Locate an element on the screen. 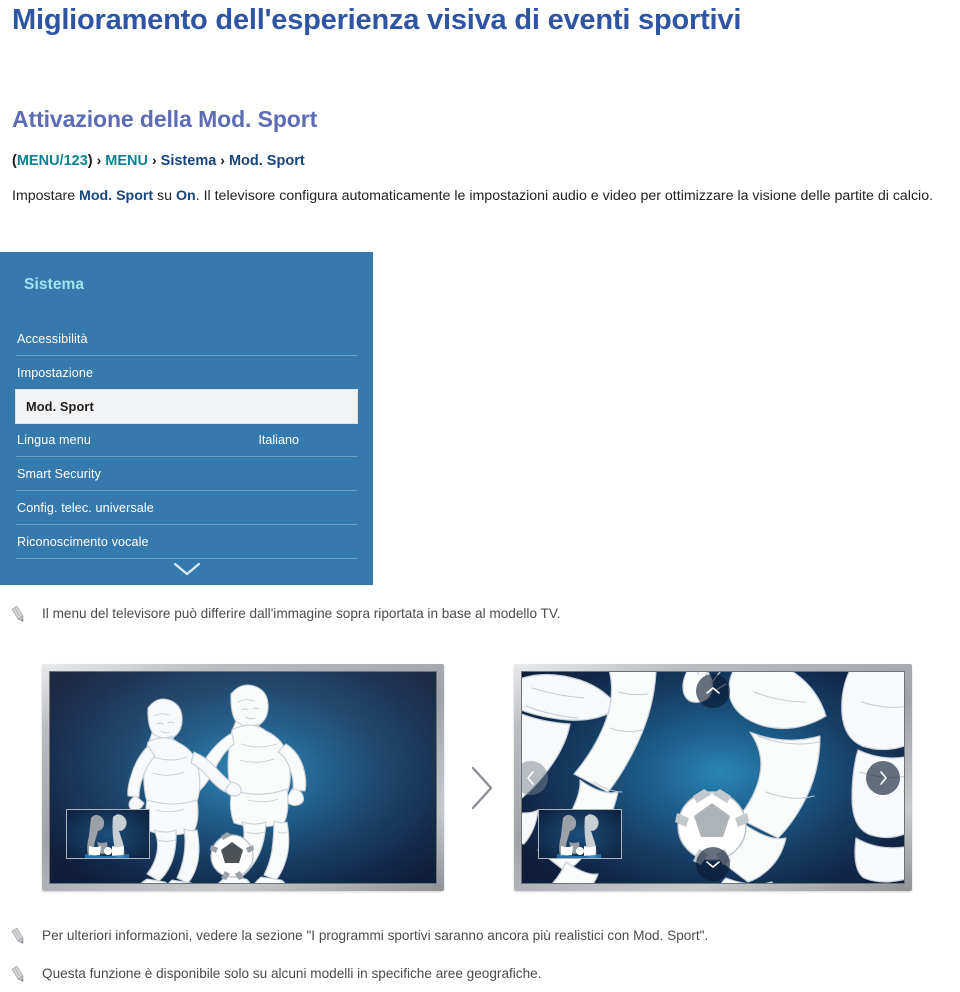 The width and height of the screenshot is (960, 992). breadcrumb-item-sistema: Sistema is located at coordinates (189, 161).